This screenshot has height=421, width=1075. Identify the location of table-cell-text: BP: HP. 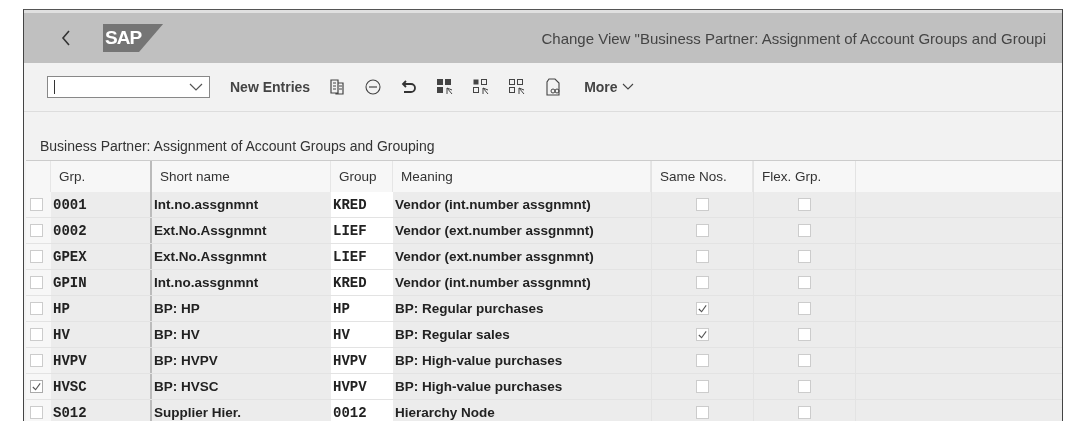
(177, 309).